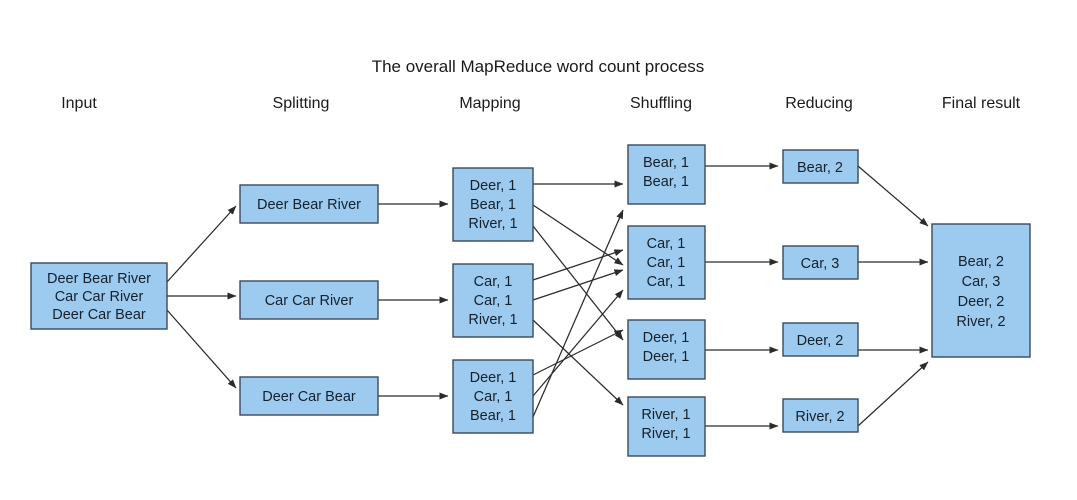 Image resolution: width=1077 pixels, height=500 pixels. What do you see at coordinates (201, 244) in the screenshot?
I see `edge-input-split1` at bounding box center [201, 244].